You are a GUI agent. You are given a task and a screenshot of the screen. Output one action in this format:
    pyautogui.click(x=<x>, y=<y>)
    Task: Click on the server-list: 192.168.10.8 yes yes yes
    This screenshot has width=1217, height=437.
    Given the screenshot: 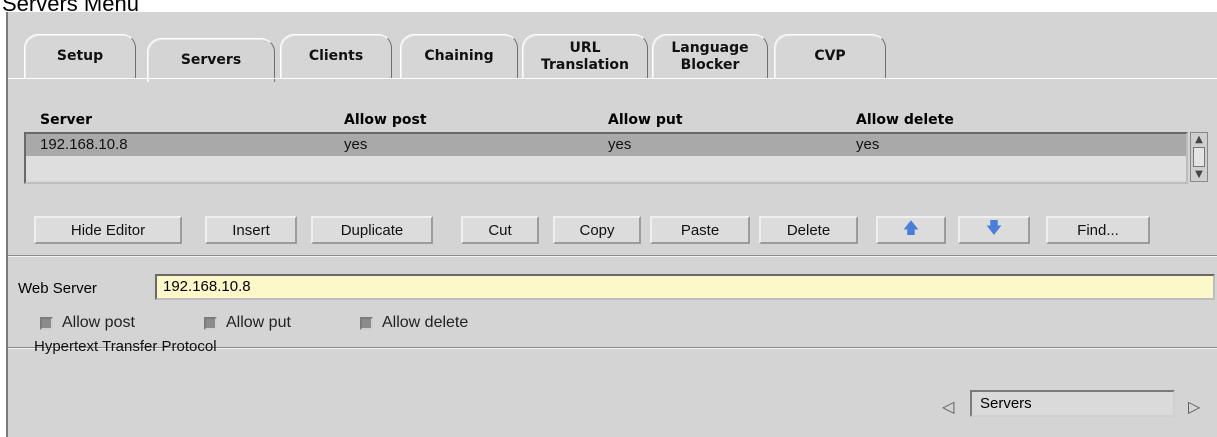 What is the action you would take?
    pyautogui.click(x=606, y=158)
    